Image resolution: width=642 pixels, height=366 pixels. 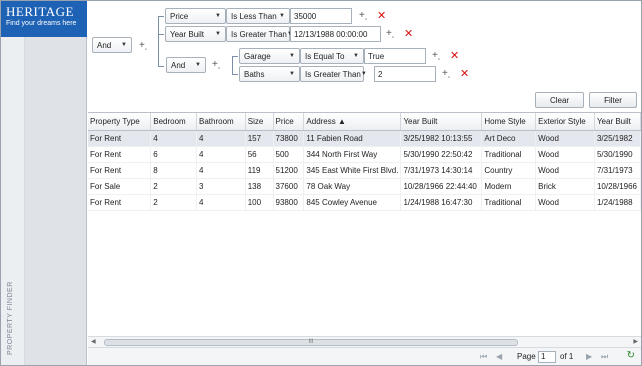 What do you see at coordinates (179, 16) in the screenshot?
I see `condition-1-field: Price` at bounding box center [179, 16].